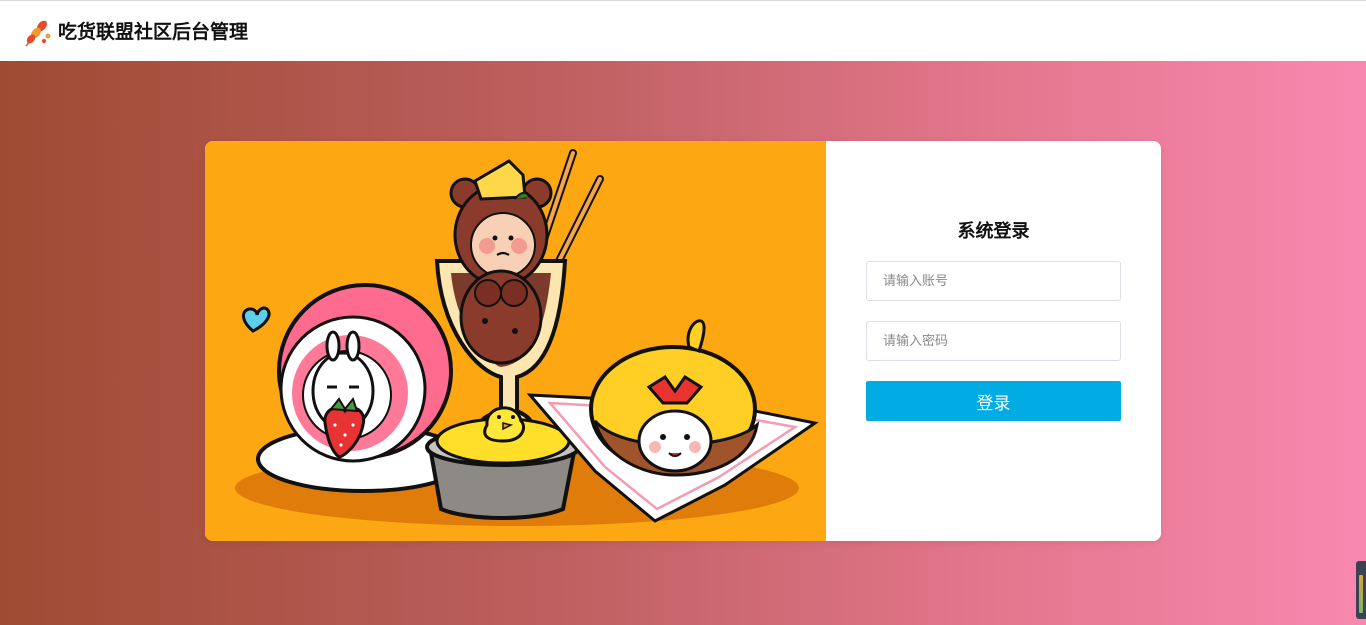  Describe the element at coordinates (37, 33) in the screenshot. I see `skewer-food-icon` at that location.